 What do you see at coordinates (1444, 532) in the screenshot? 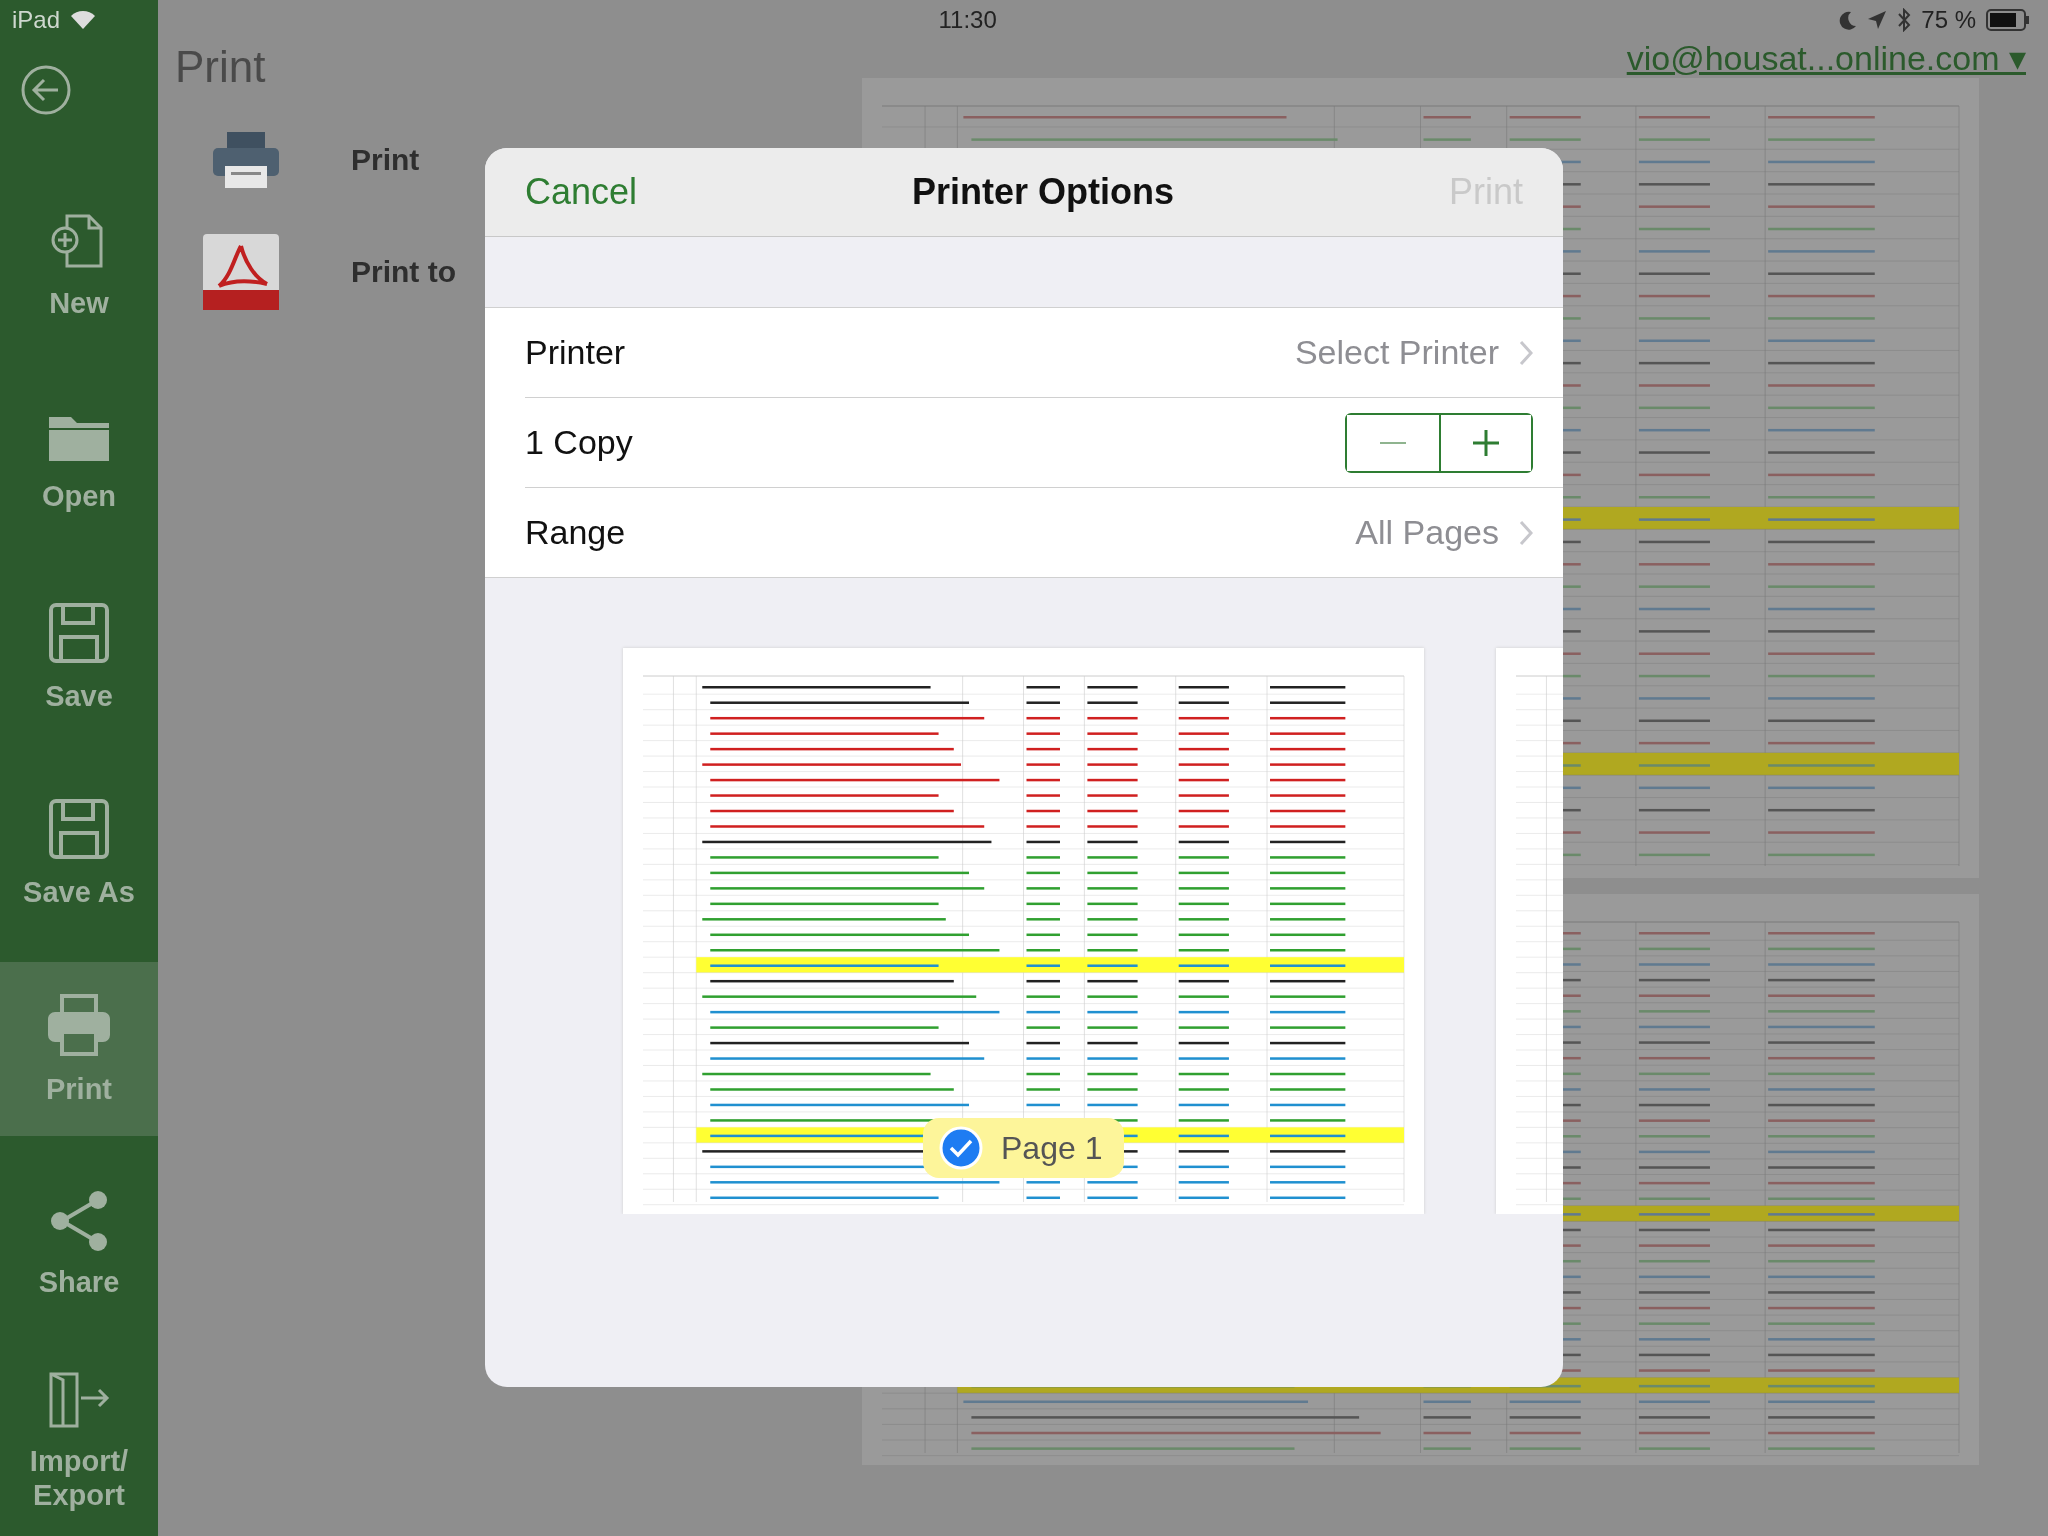
I see `disclosure-link: All Pages` at bounding box center [1444, 532].